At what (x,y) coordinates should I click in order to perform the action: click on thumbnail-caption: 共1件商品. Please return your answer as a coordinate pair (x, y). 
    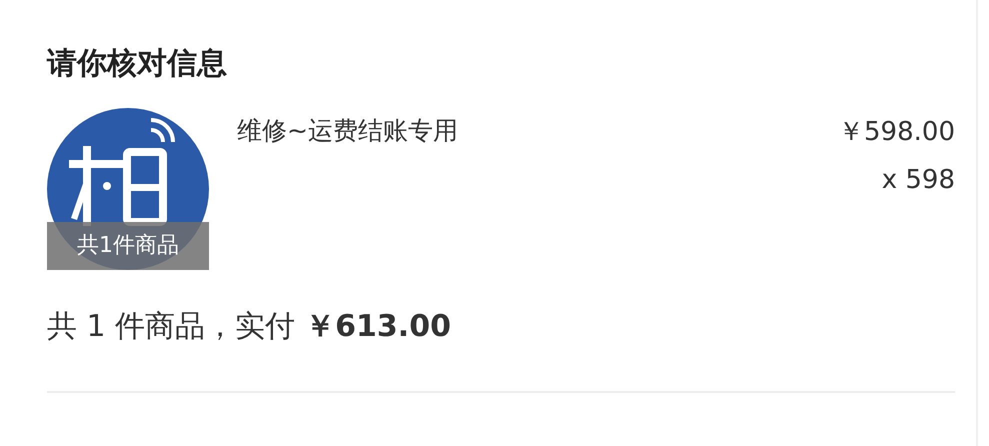
    Looking at the image, I should click on (128, 246).